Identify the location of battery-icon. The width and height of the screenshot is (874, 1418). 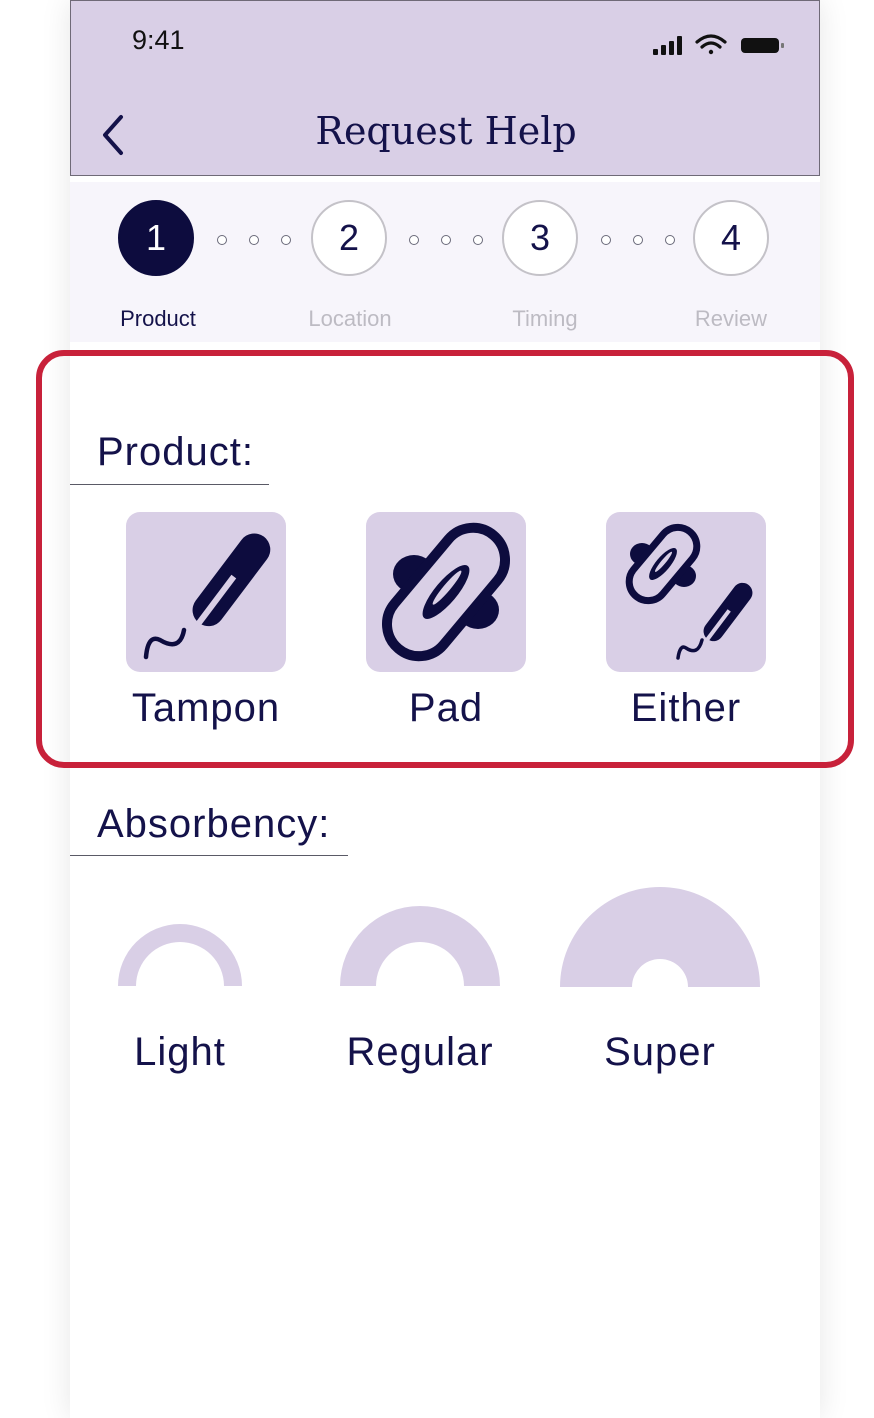
(762, 45).